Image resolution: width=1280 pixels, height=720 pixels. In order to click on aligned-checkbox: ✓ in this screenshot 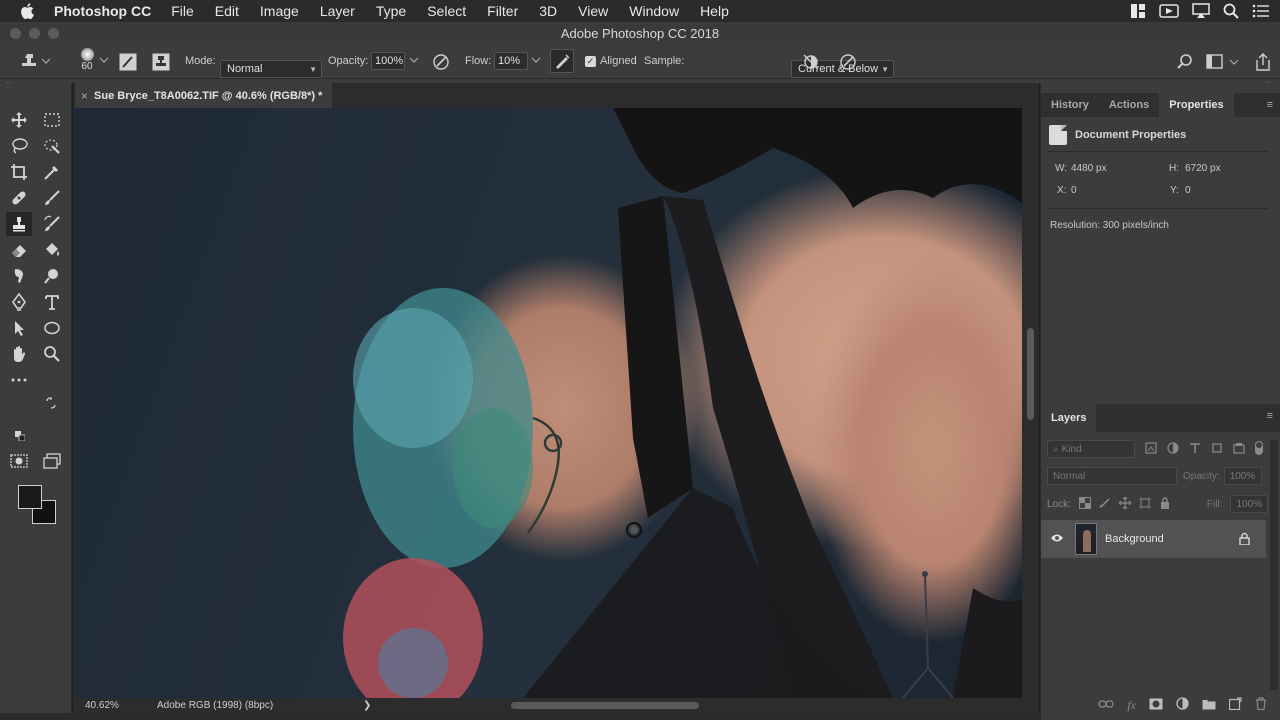, I will do `click(590, 61)`.